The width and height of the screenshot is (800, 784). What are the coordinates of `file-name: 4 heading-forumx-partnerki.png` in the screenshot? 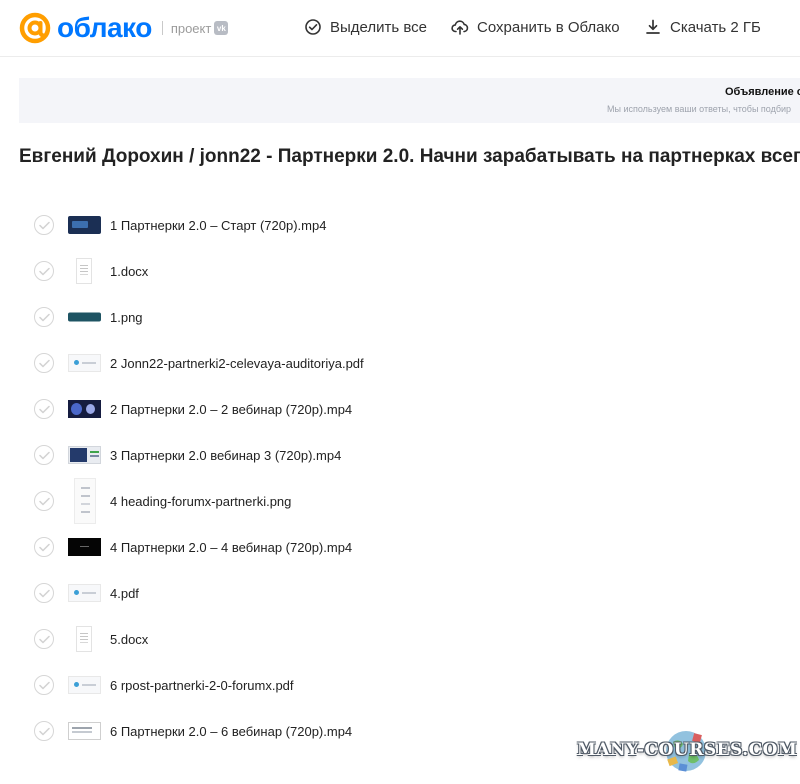 It's located at (200, 501).